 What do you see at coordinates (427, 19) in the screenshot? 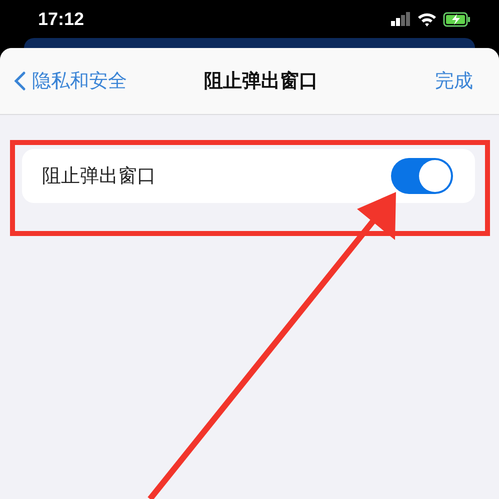
I see `wifi-icon` at bounding box center [427, 19].